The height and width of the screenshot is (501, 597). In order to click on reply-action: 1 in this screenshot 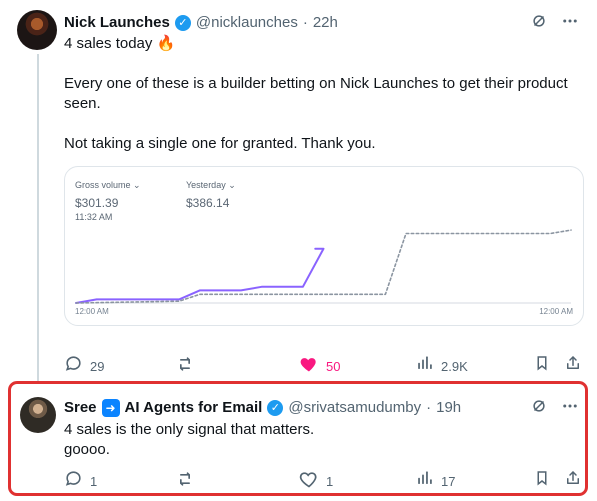, I will do `click(80, 481)`.